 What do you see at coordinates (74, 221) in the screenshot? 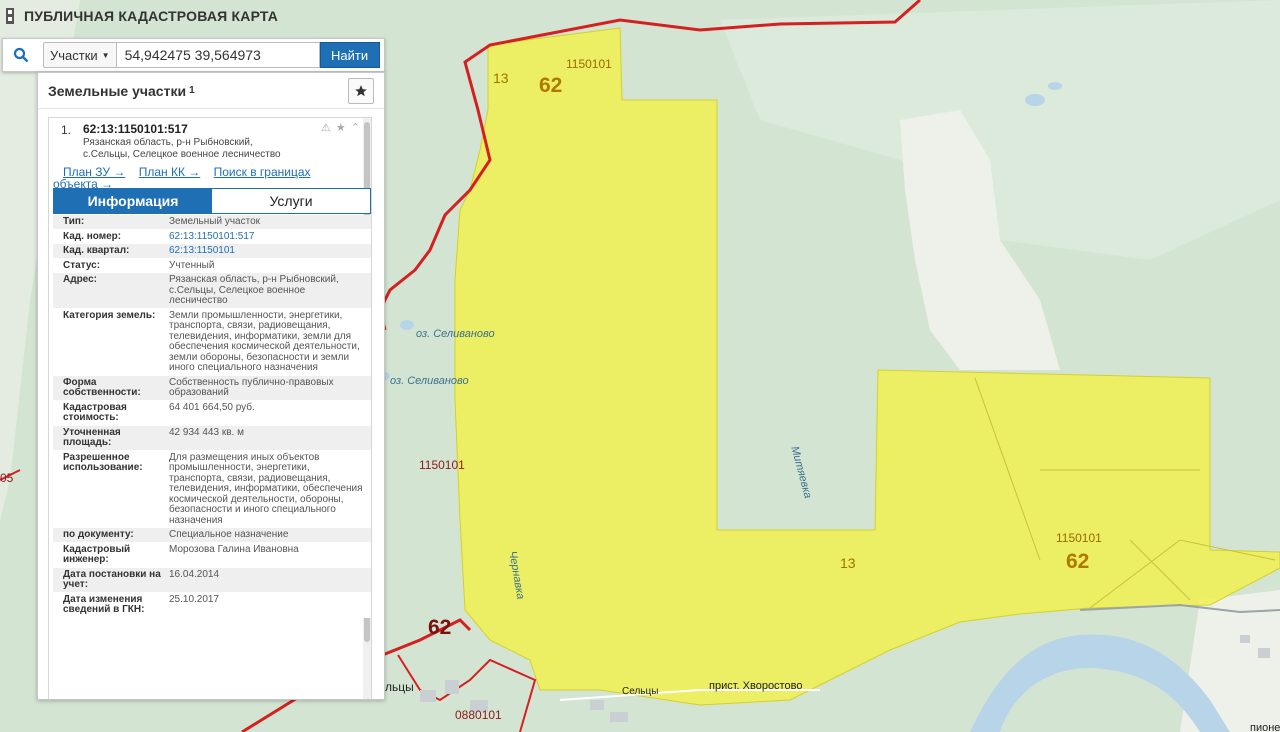
I see `info-key: Тип:` at bounding box center [74, 221].